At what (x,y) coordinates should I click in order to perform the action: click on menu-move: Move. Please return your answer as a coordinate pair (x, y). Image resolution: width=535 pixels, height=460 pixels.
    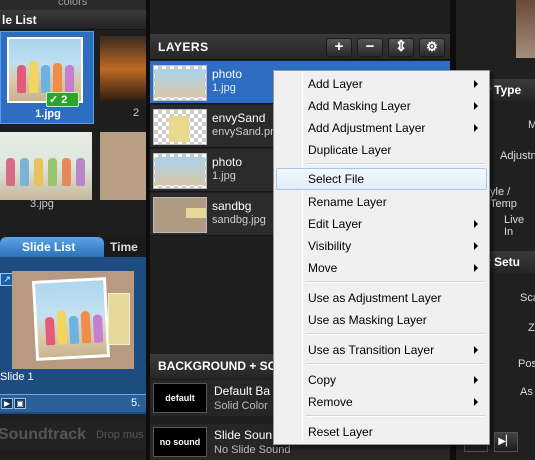
    Looking at the image, I should click on (381, 268).